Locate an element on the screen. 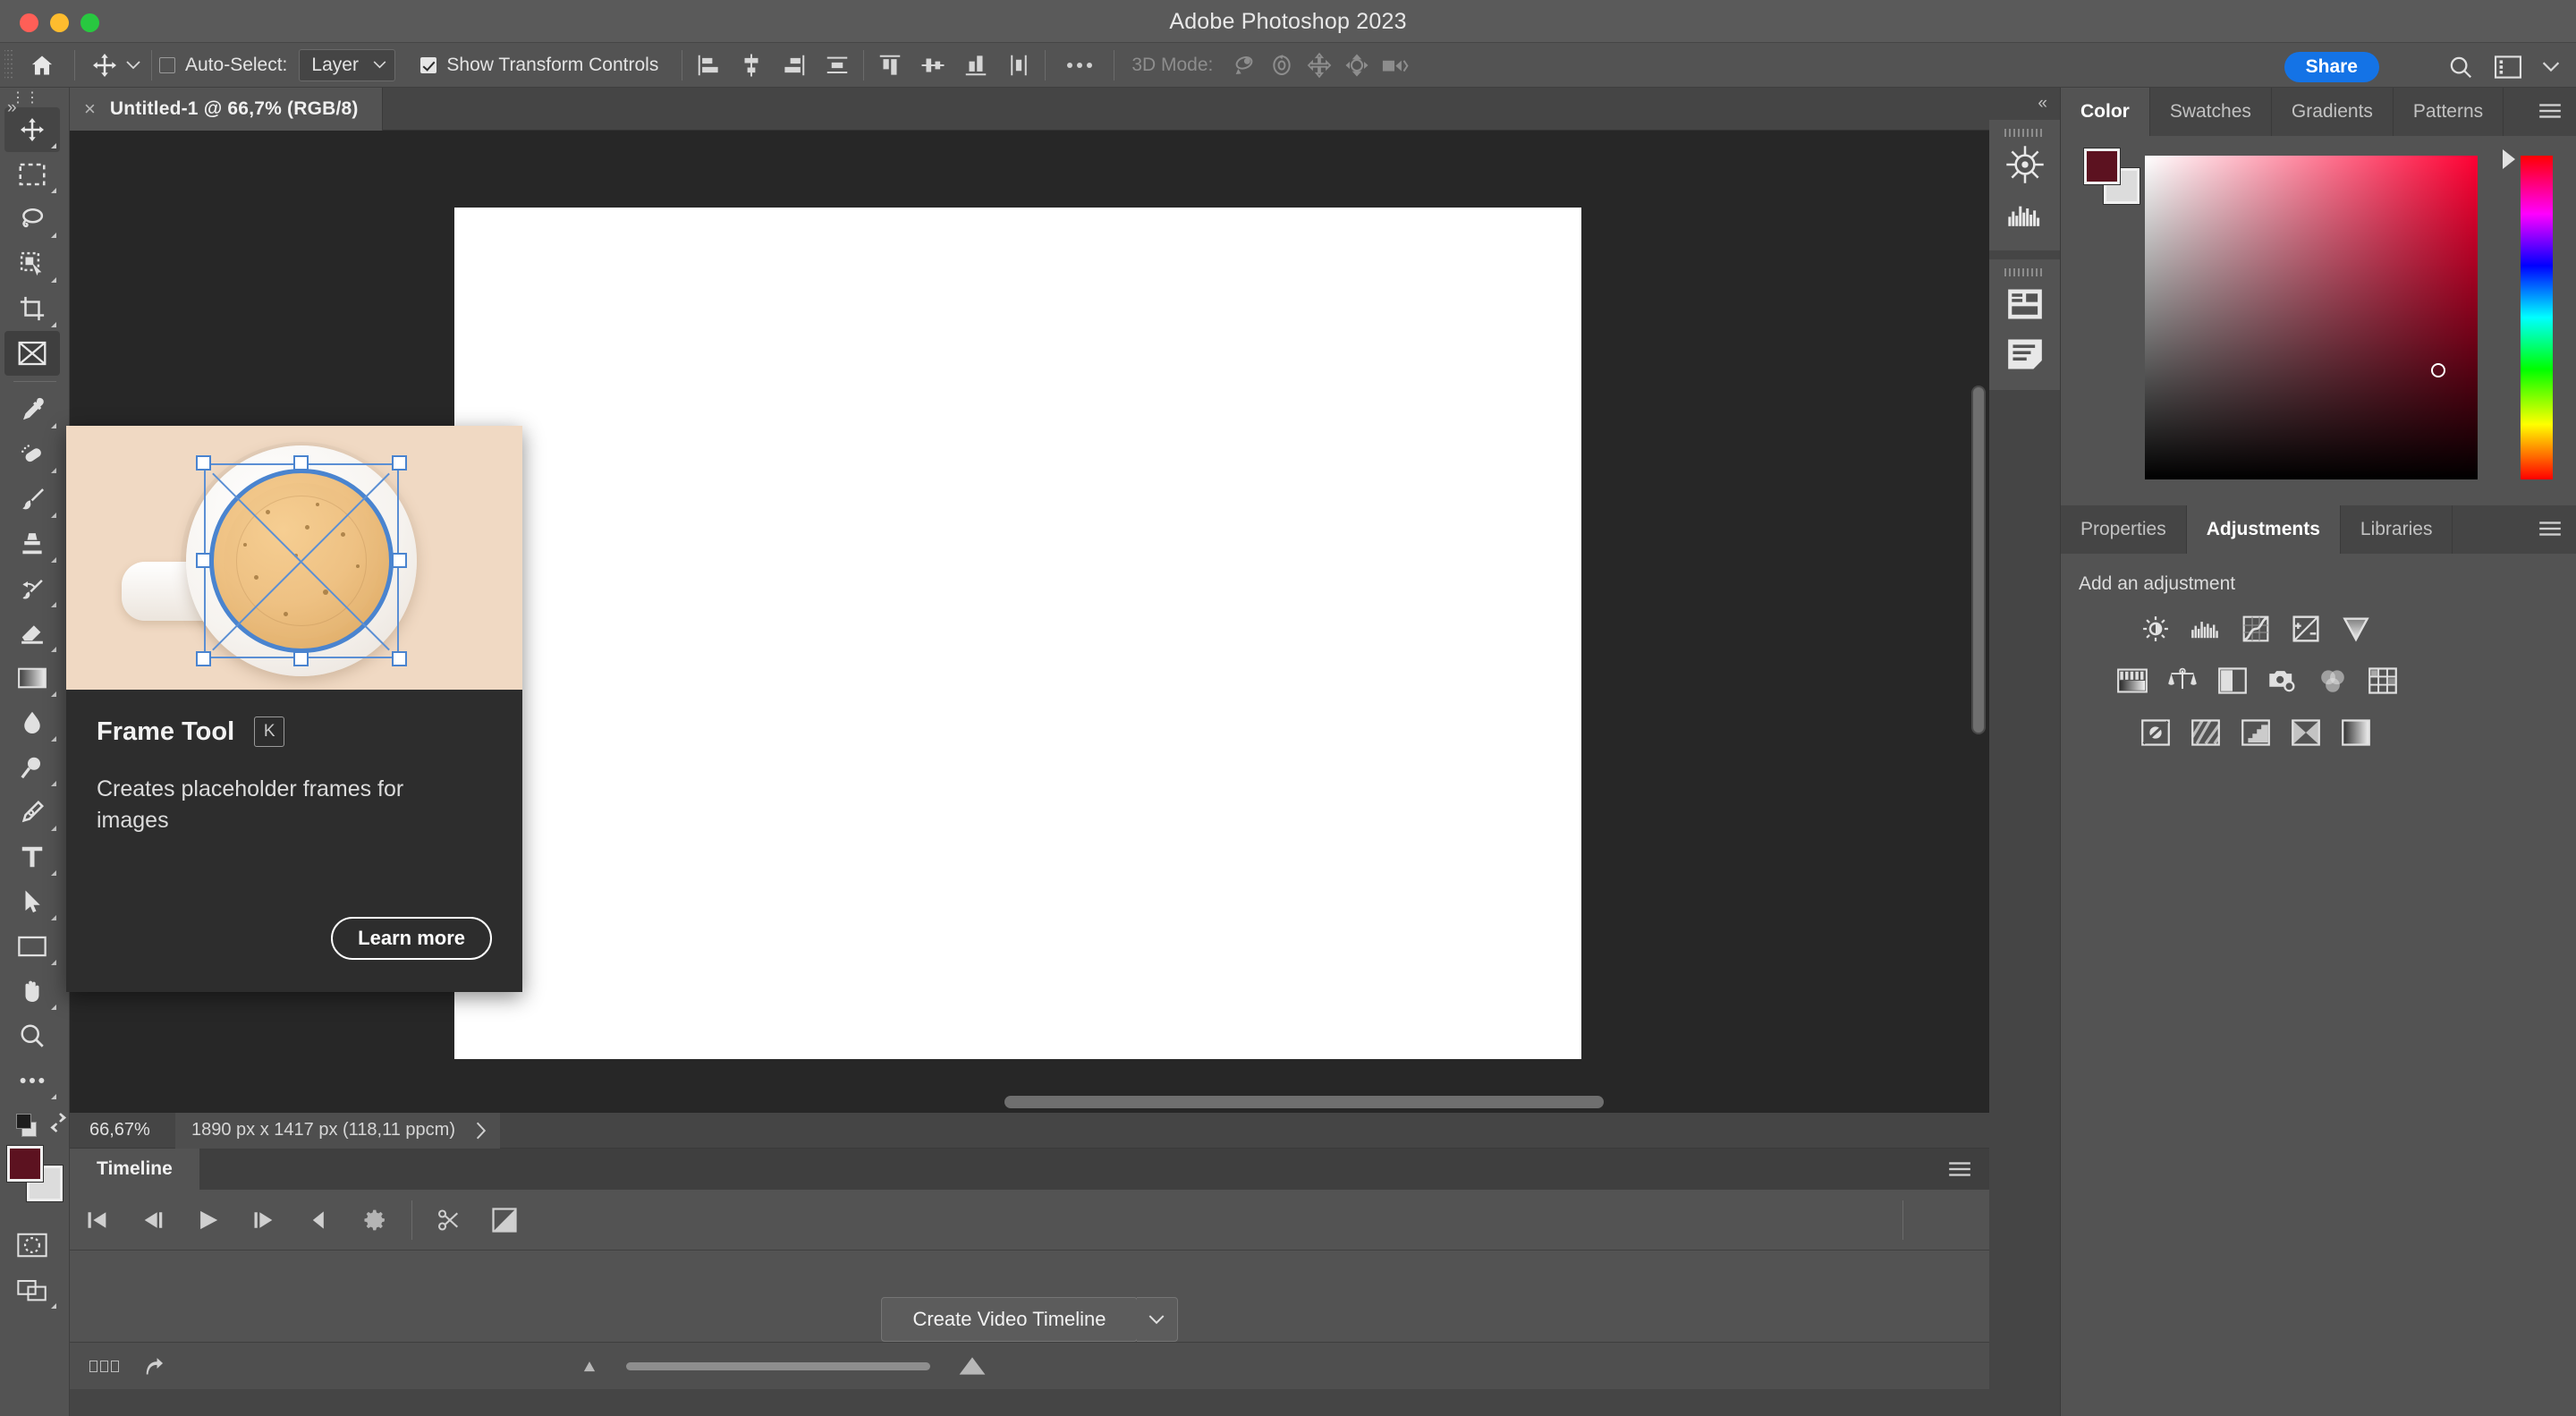 This screenshot has width=2576, height=1416. panel-foreground-background-color is located at coordinates (2111, 176).